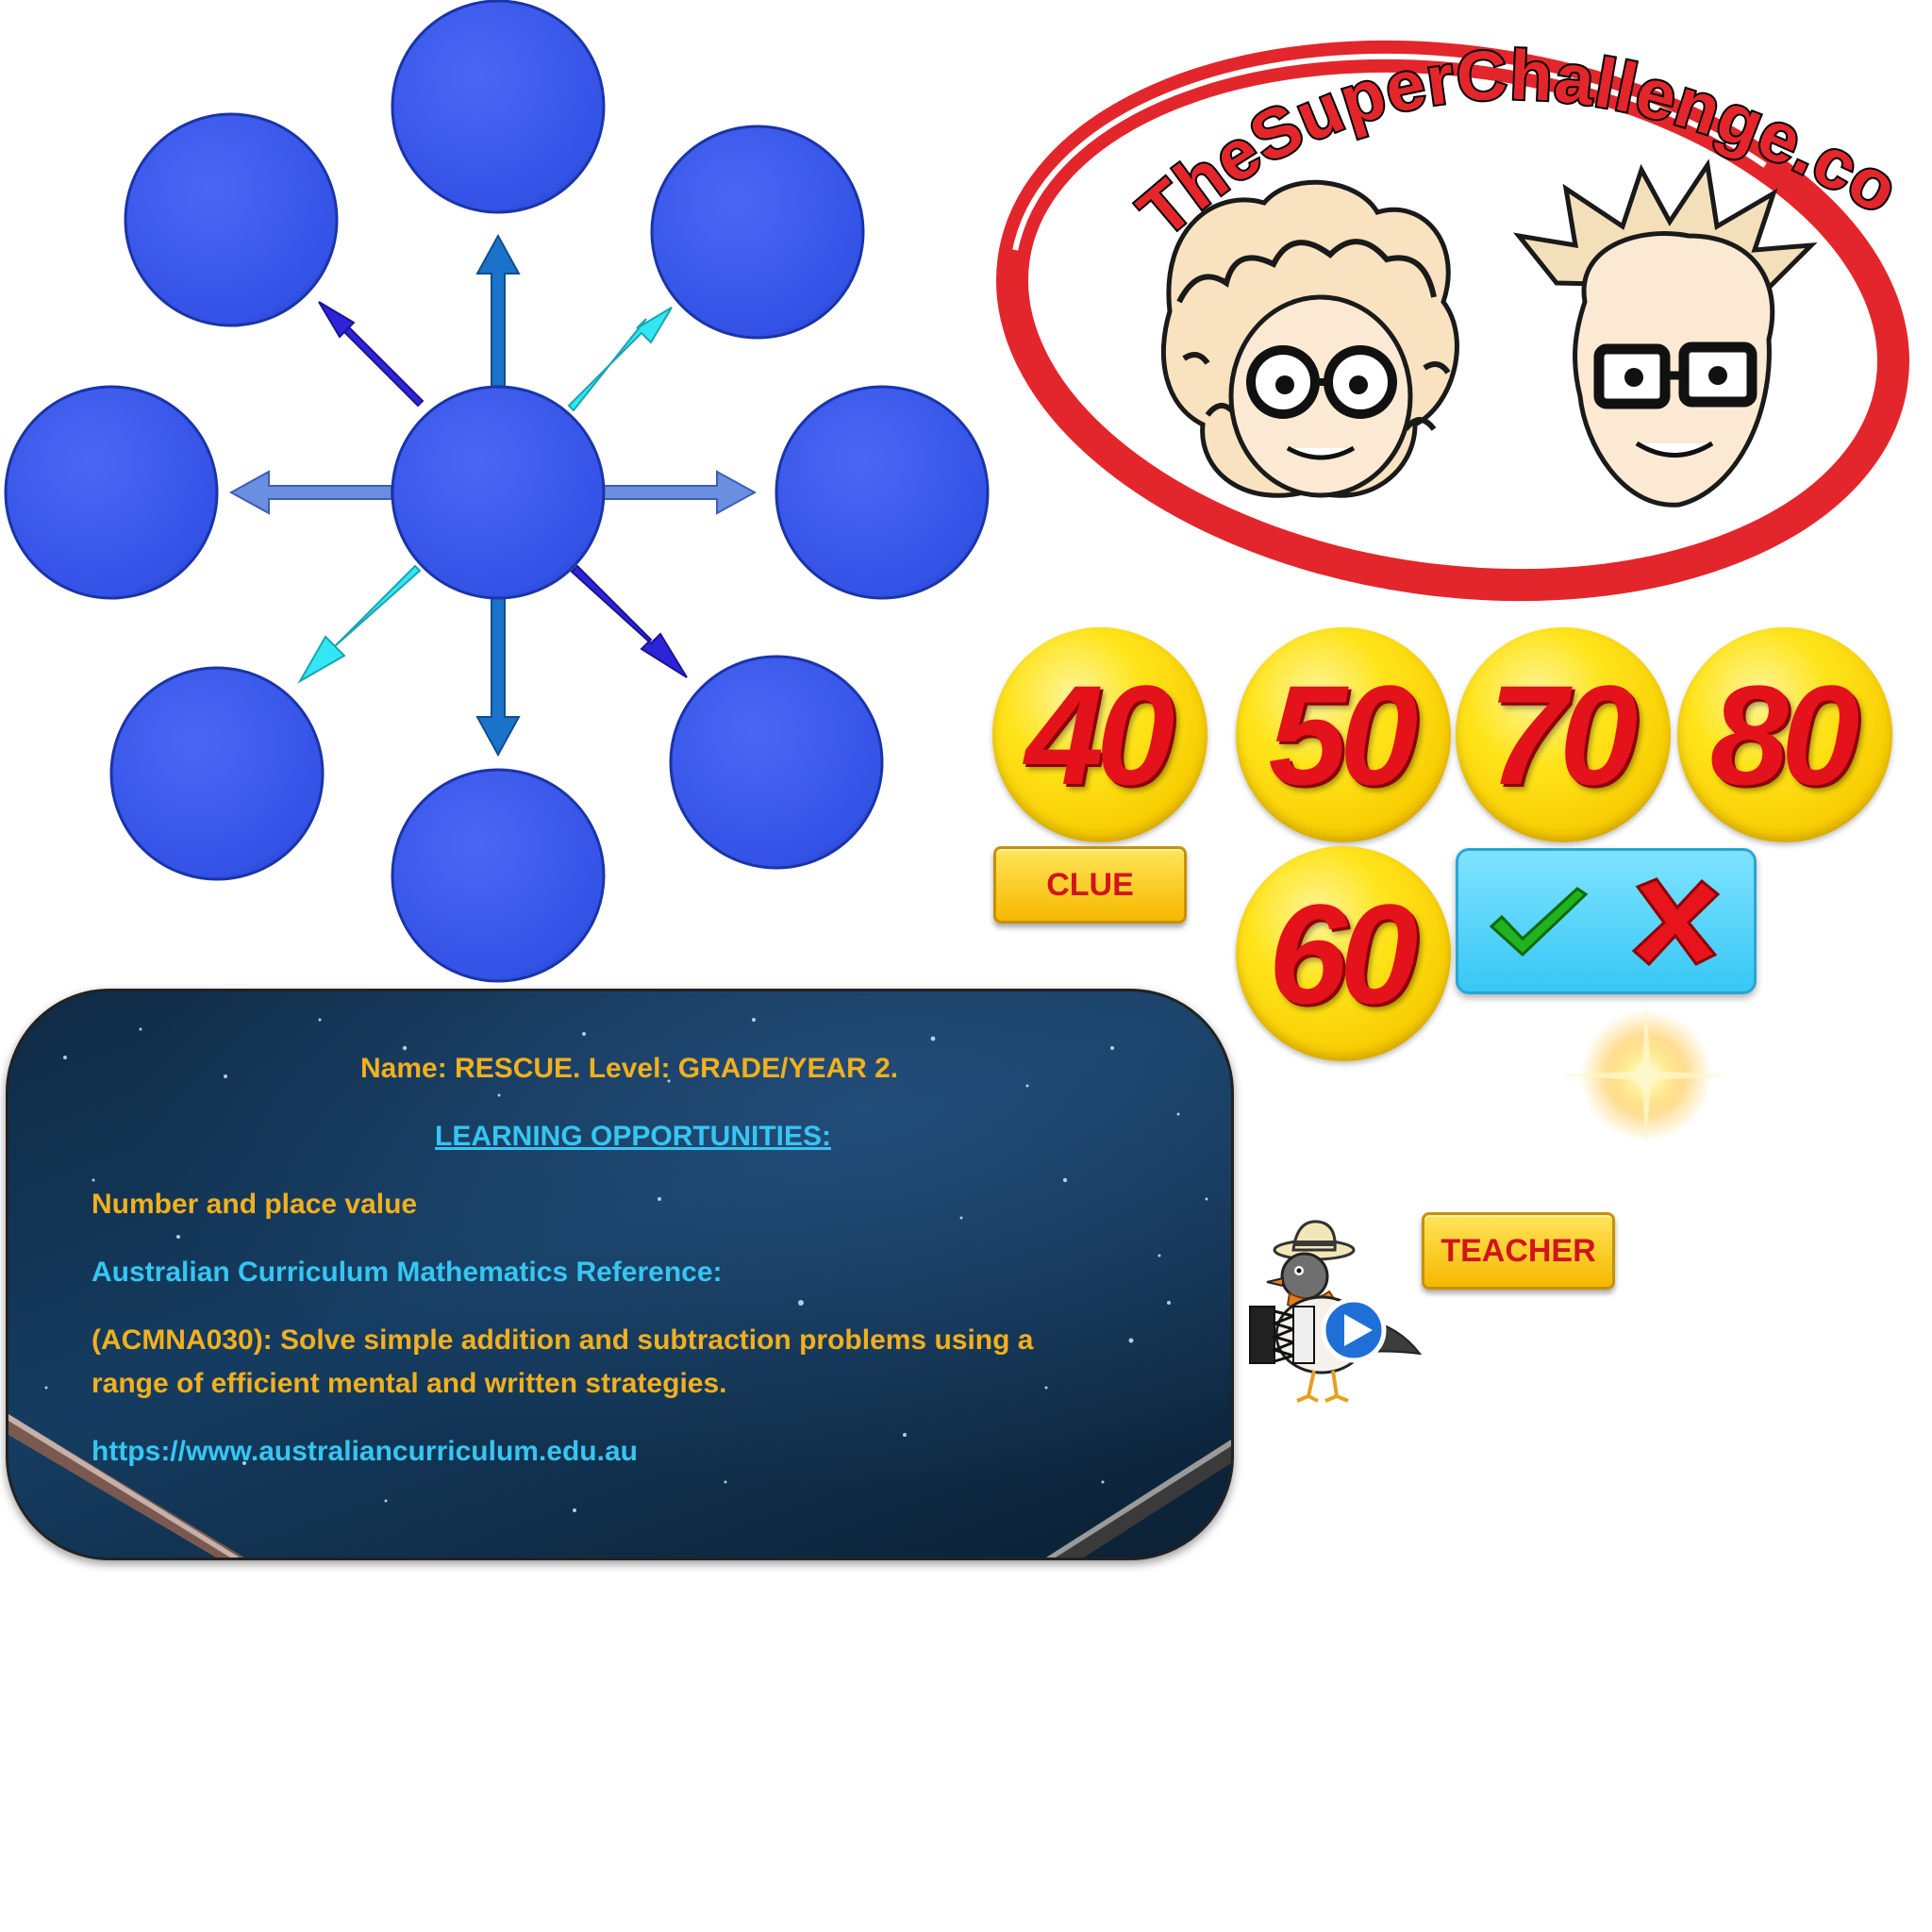  I want to click on number-token-80: 80, so click(1785, 735).